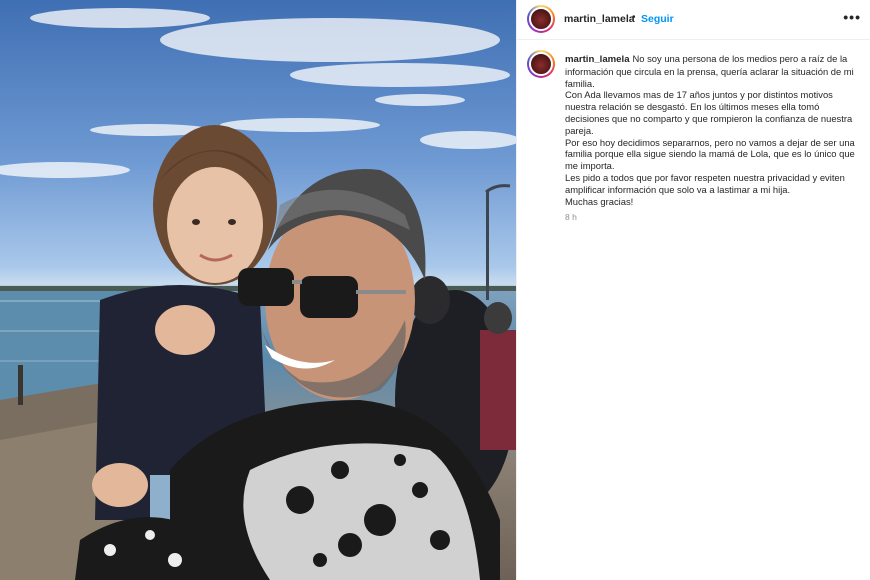 This screenshot has height=580, width=870. Describe the element at coordinates (599, 19) in the screenshot. I see `author-username: martin_lamela` at that location.